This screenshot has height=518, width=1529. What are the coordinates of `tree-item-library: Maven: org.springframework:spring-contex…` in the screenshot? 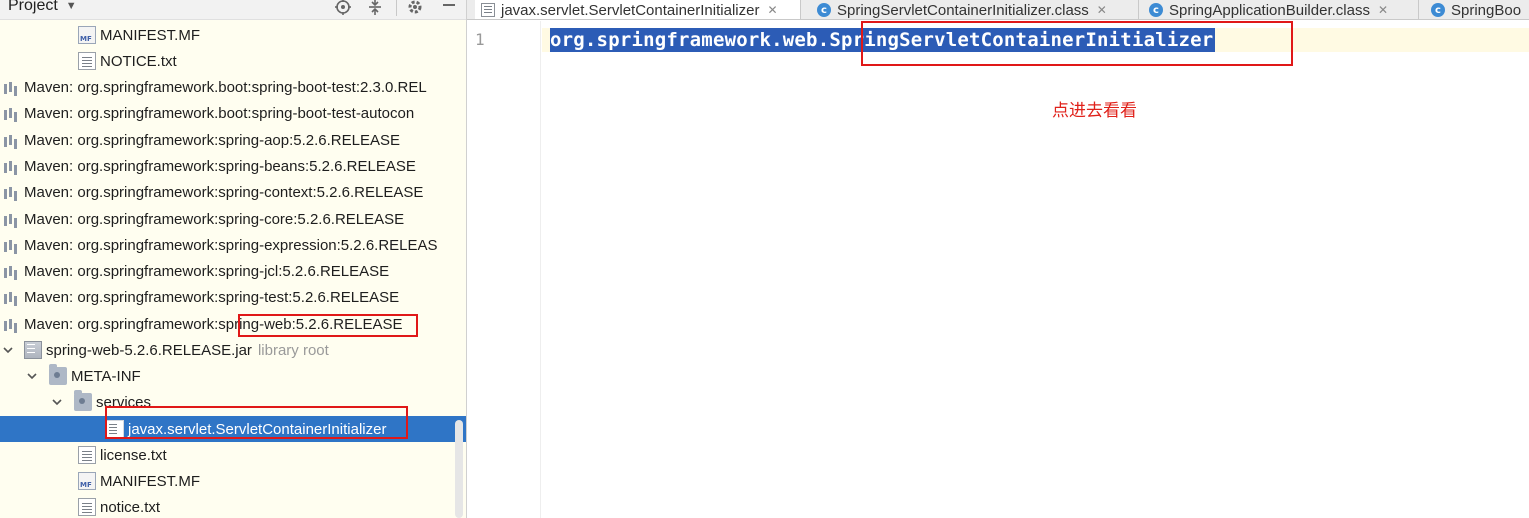 It's located at (233, 192).